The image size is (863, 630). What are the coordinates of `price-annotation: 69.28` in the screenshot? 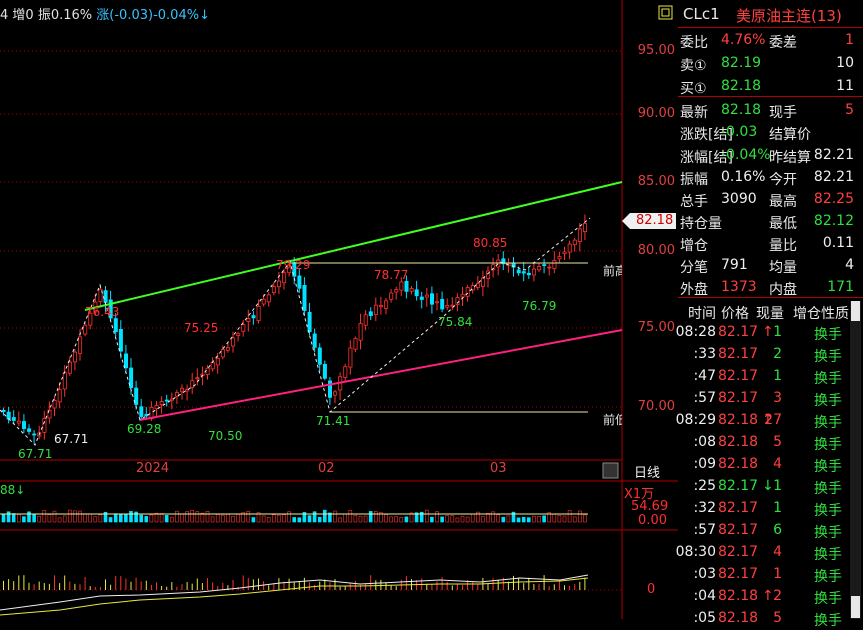 It's located at (144, 429).